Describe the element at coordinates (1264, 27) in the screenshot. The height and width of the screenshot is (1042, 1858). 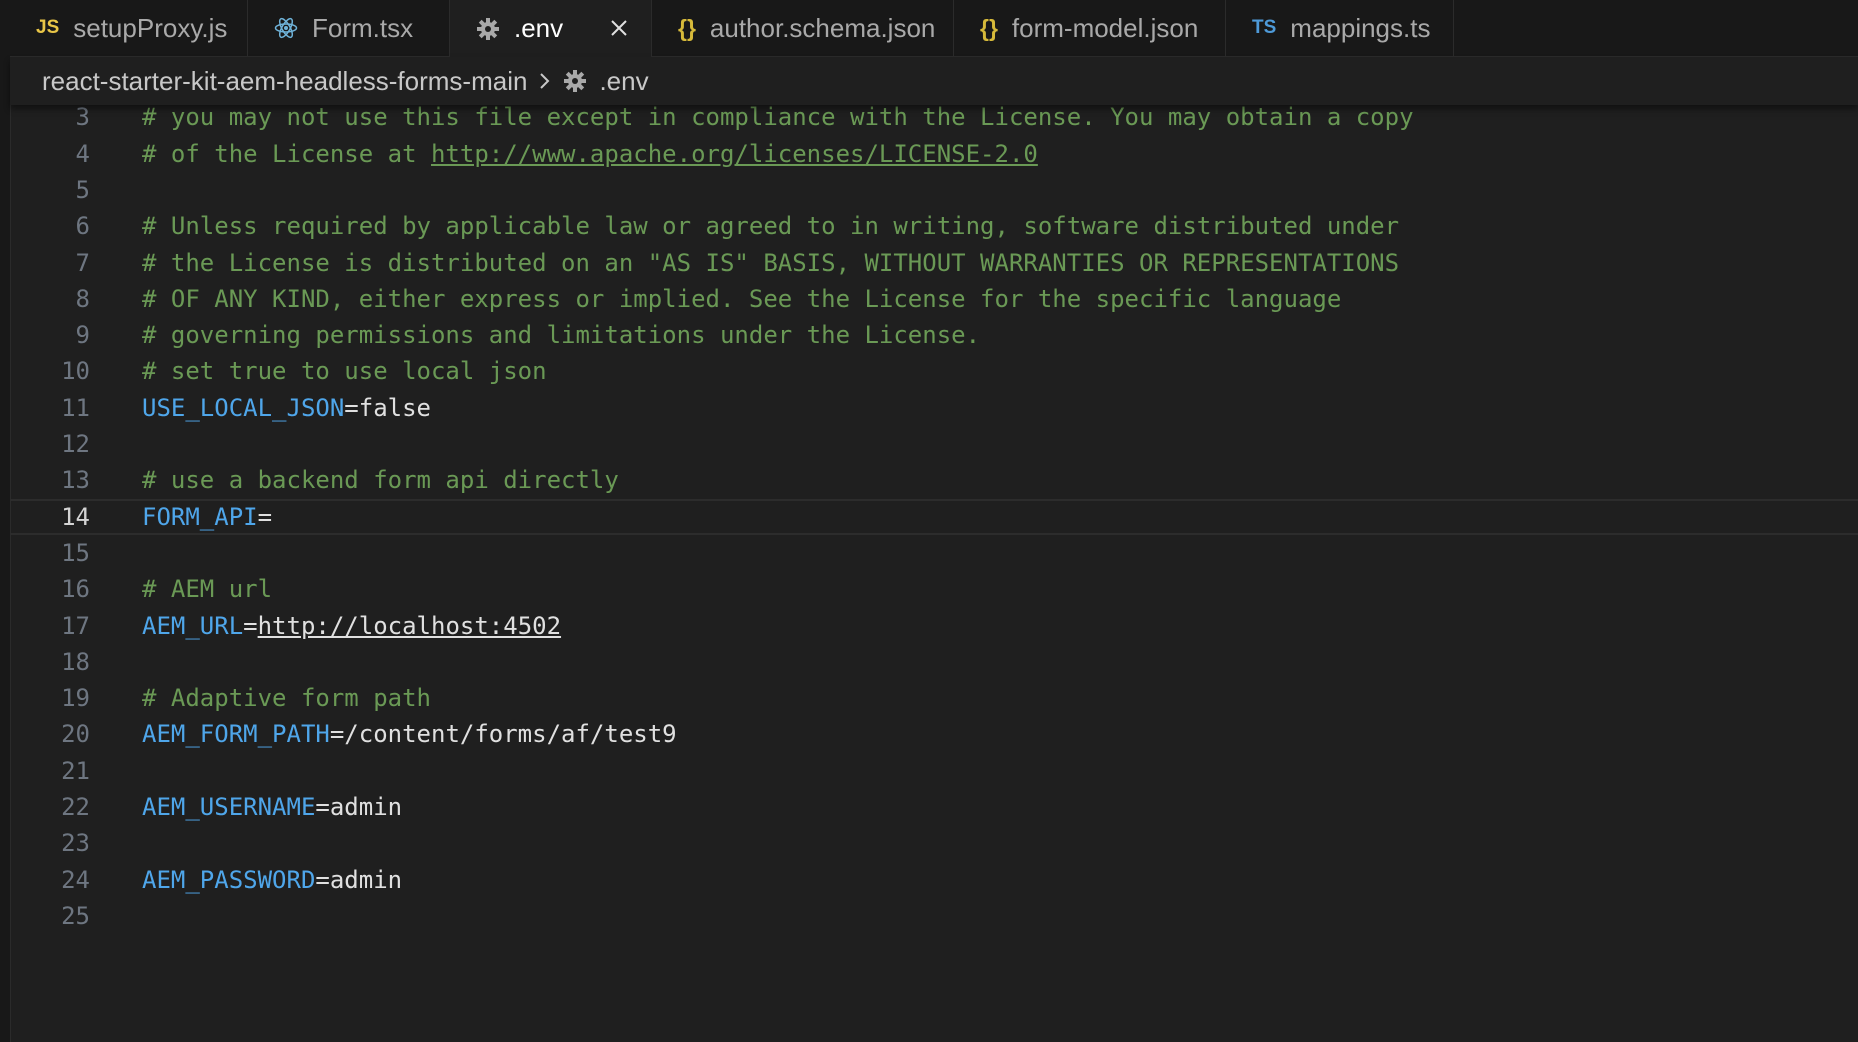
I see `typescript-file-icon: TS` at that location.